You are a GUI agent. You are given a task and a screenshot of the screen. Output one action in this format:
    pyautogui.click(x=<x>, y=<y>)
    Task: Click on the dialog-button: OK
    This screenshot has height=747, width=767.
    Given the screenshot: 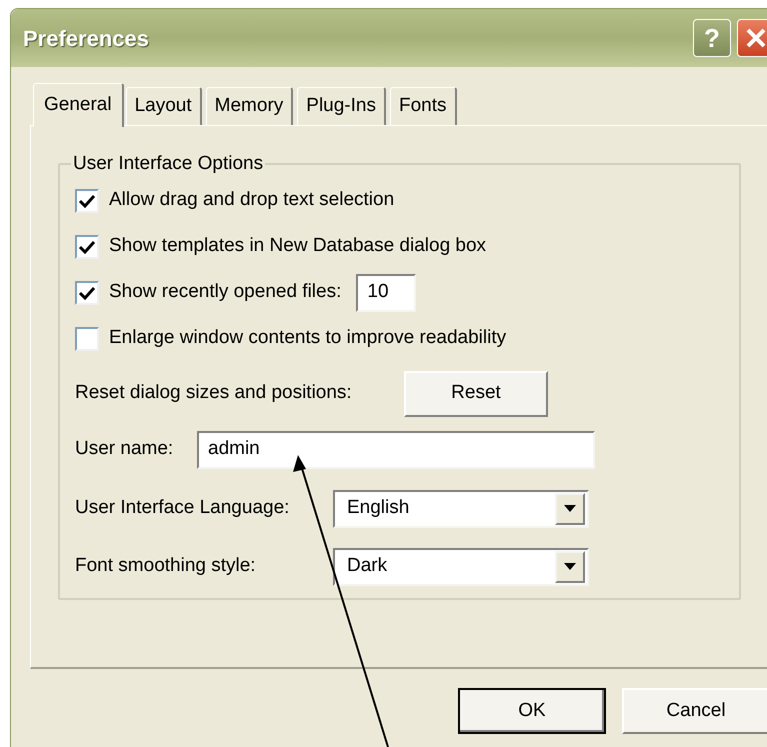 What is the action you would take?
    pyautogui.click(x=532, y=711)
    